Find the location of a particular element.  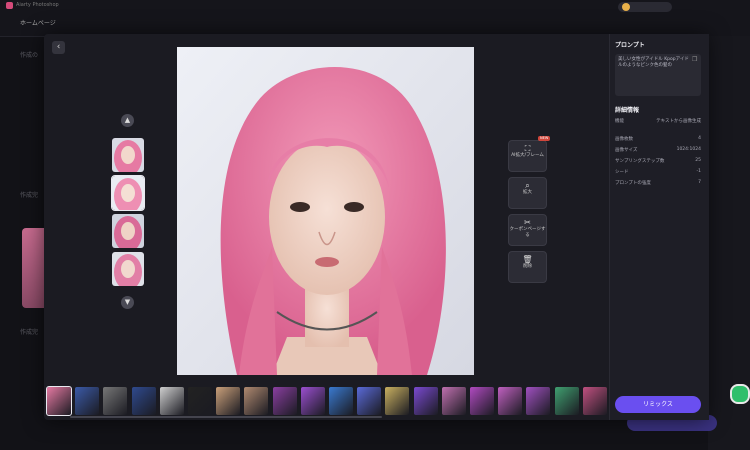

bg-section-3: 作成完 is located at coordinates (29, 332).